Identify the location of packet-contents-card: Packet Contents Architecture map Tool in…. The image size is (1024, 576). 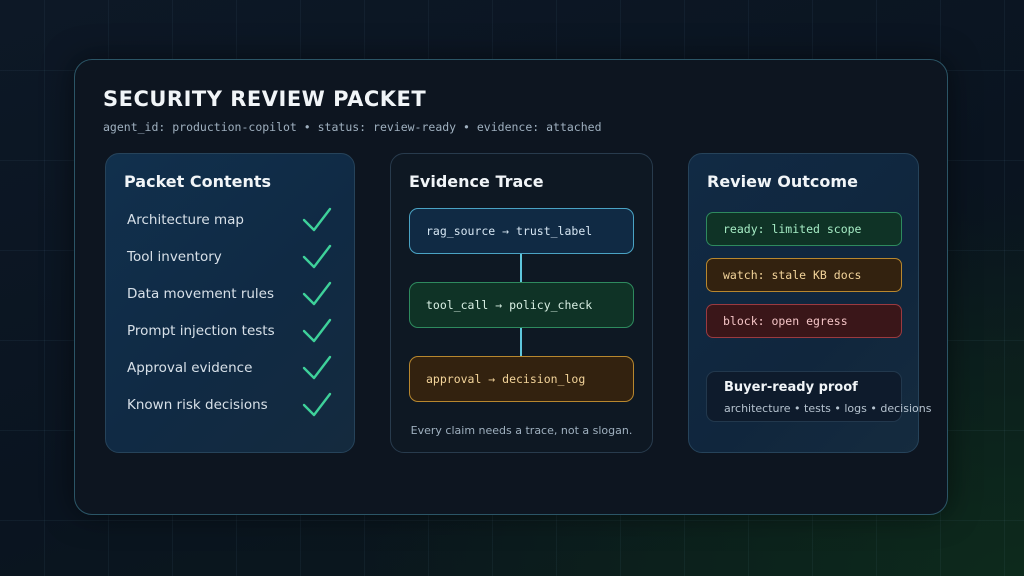
(230, 303).